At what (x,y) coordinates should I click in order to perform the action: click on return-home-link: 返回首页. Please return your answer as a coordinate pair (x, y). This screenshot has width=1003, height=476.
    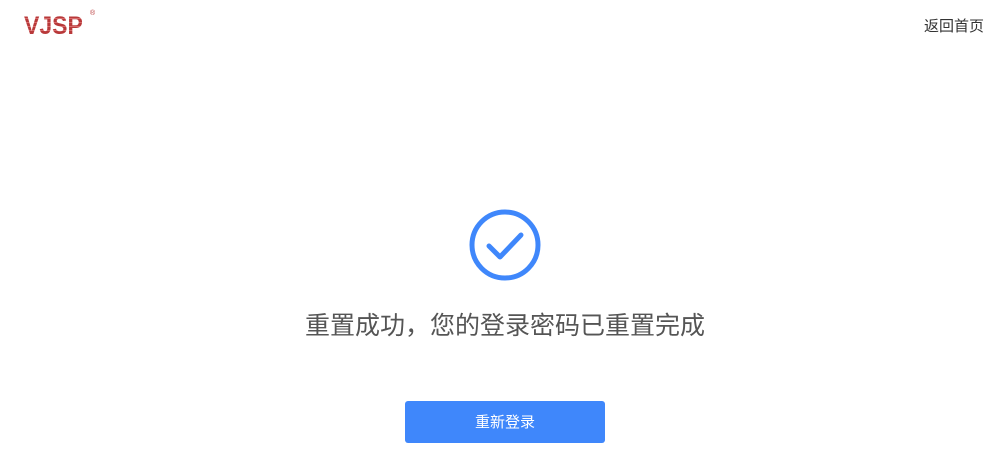
    Looking at the image, I should click on (954, 26).